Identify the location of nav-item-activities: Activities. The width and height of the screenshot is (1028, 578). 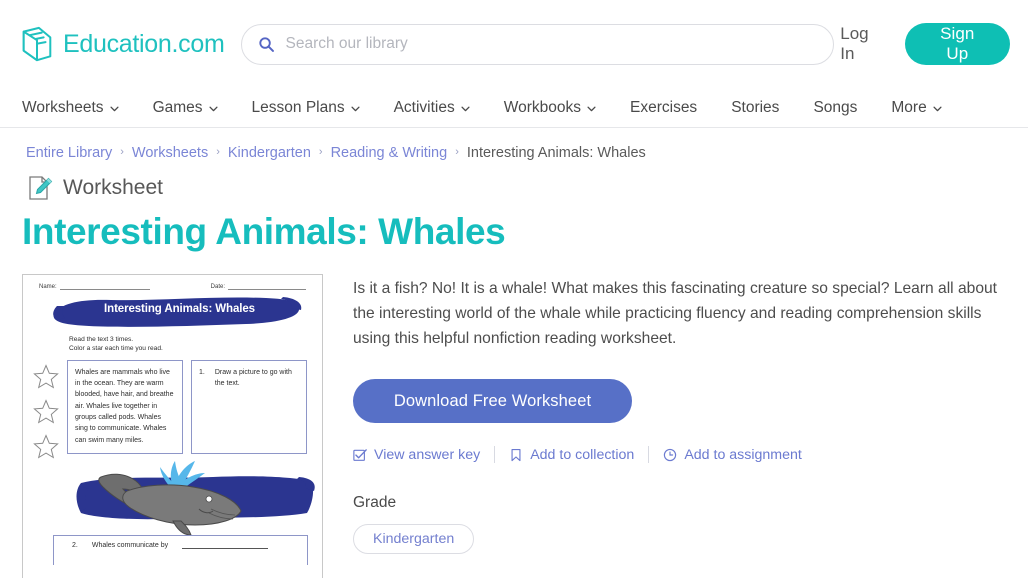
(432, 107).